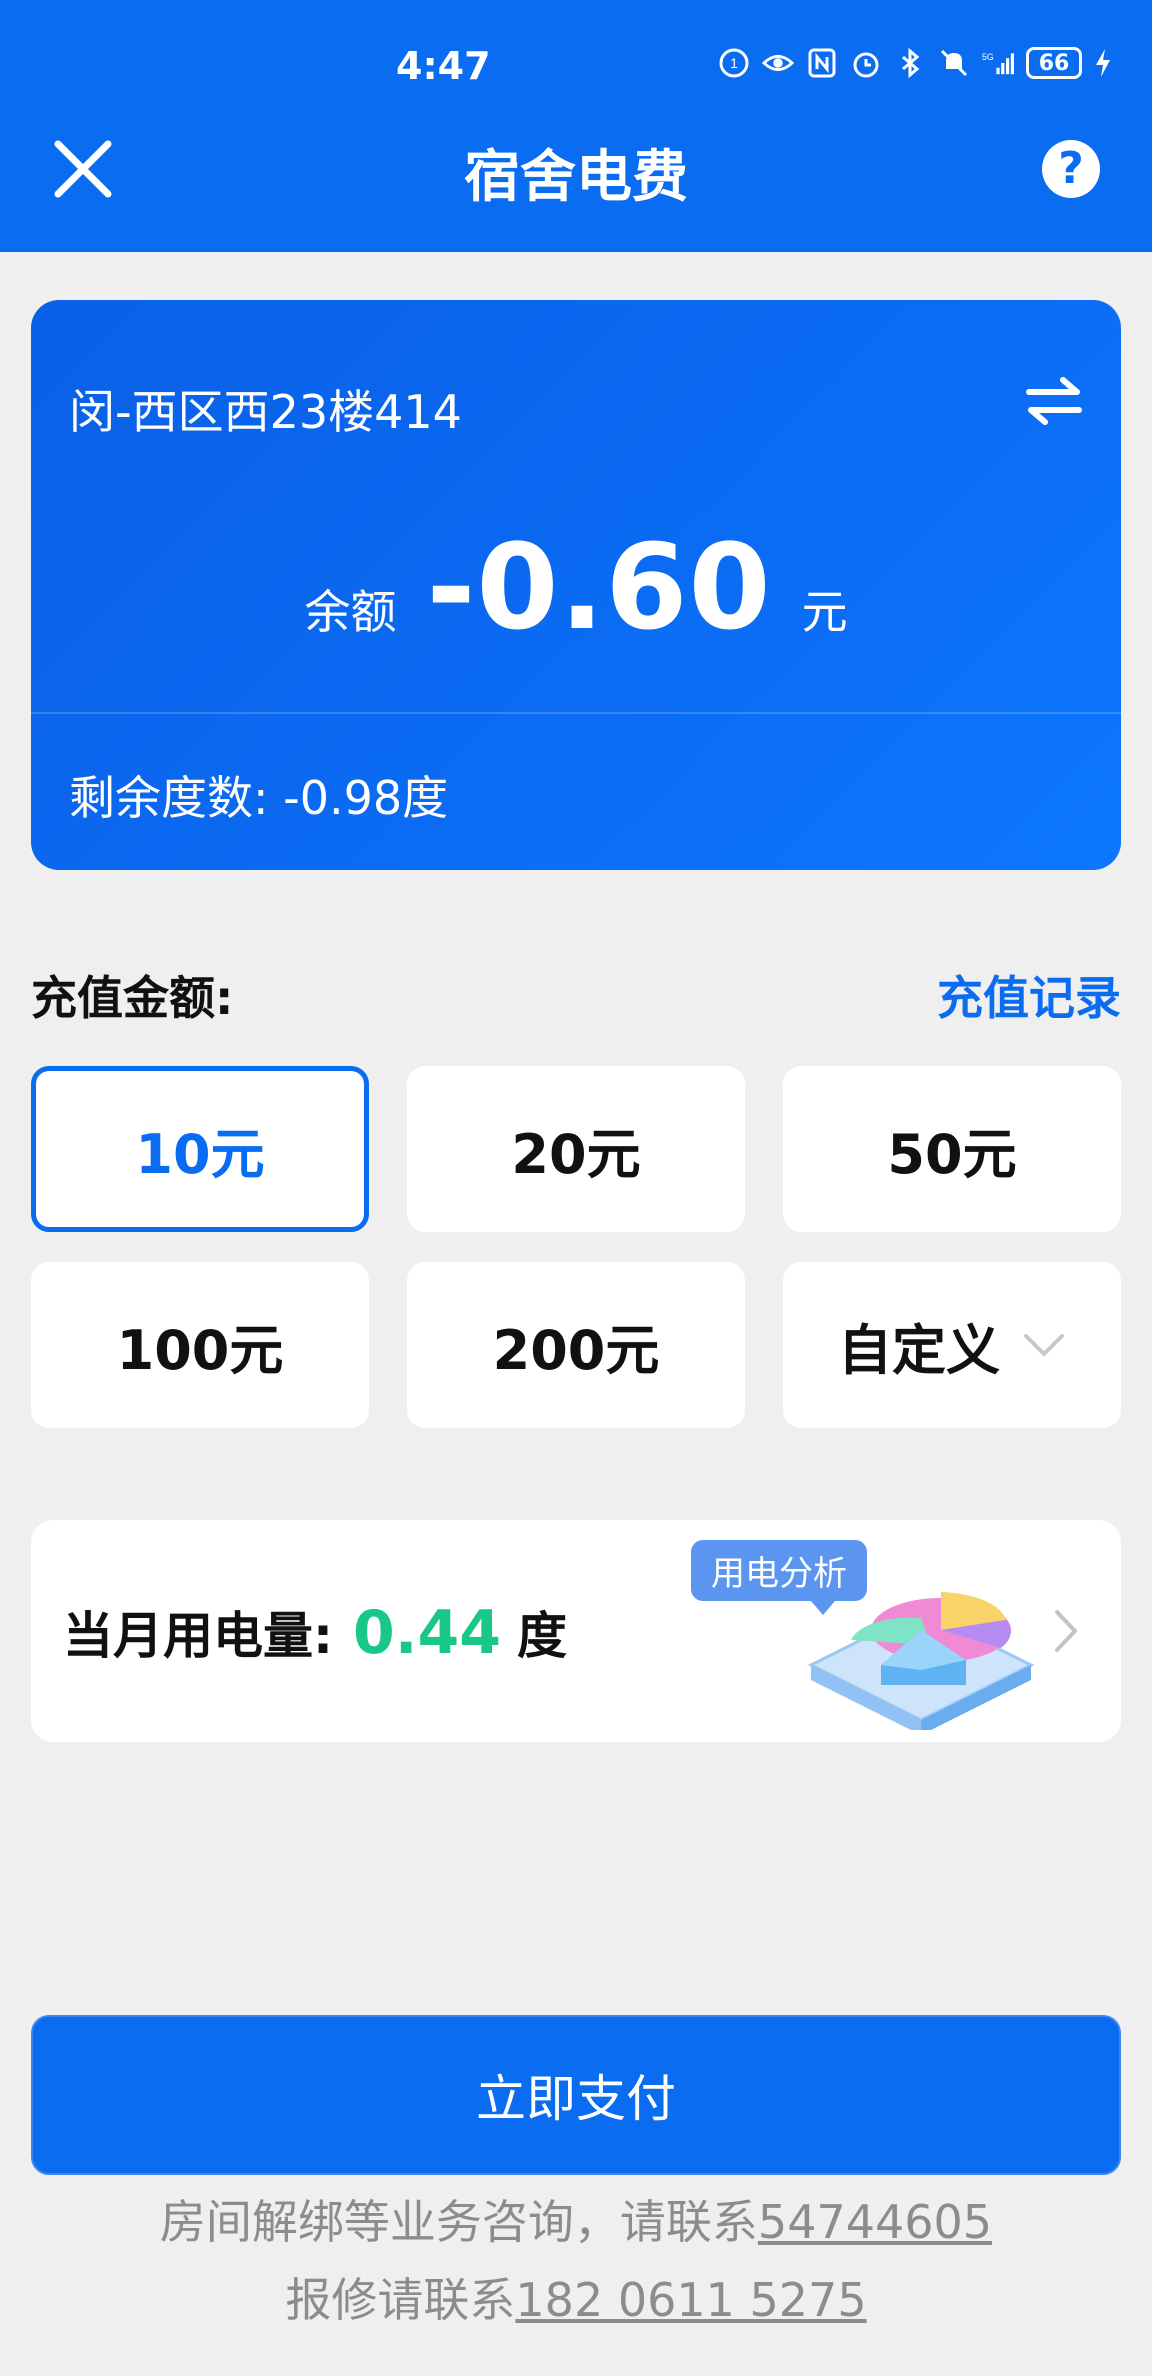  What do you see at coordinates (200, 1350) in the screenshot?
I see `amount-option-label: 100元` at bounding box center [200, 1350].